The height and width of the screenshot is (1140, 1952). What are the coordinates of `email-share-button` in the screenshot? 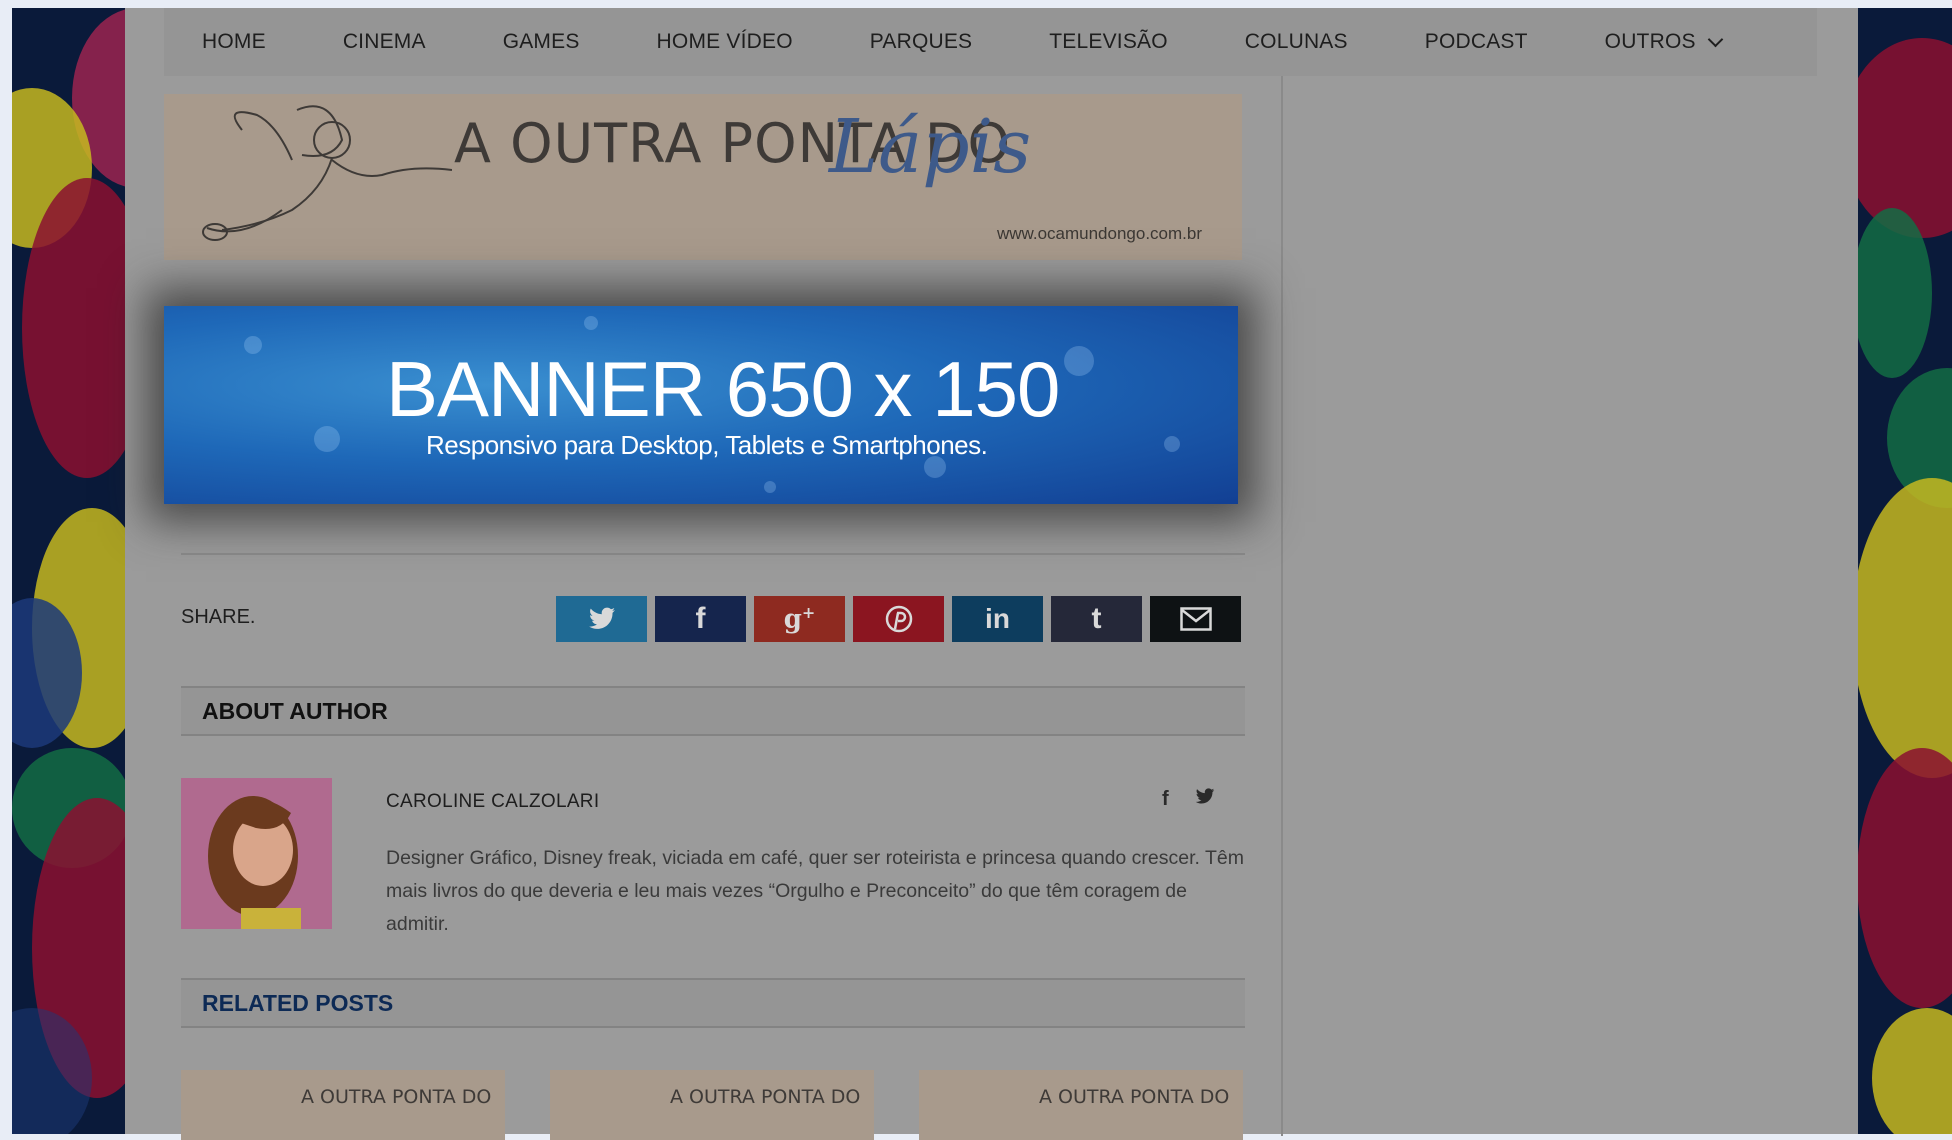 It's located at (1195, 619).